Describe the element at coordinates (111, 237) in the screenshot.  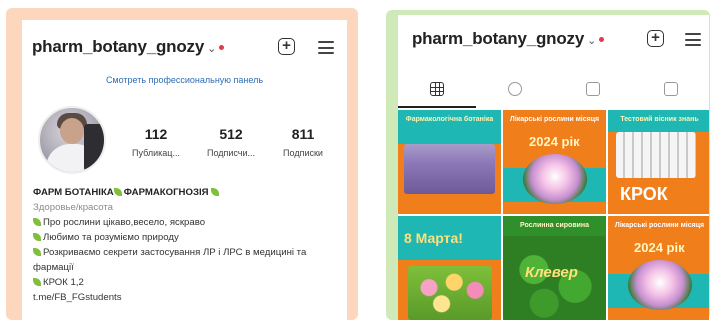
I see `bio-line-text: Любимо та розуміємо природу` at that location.